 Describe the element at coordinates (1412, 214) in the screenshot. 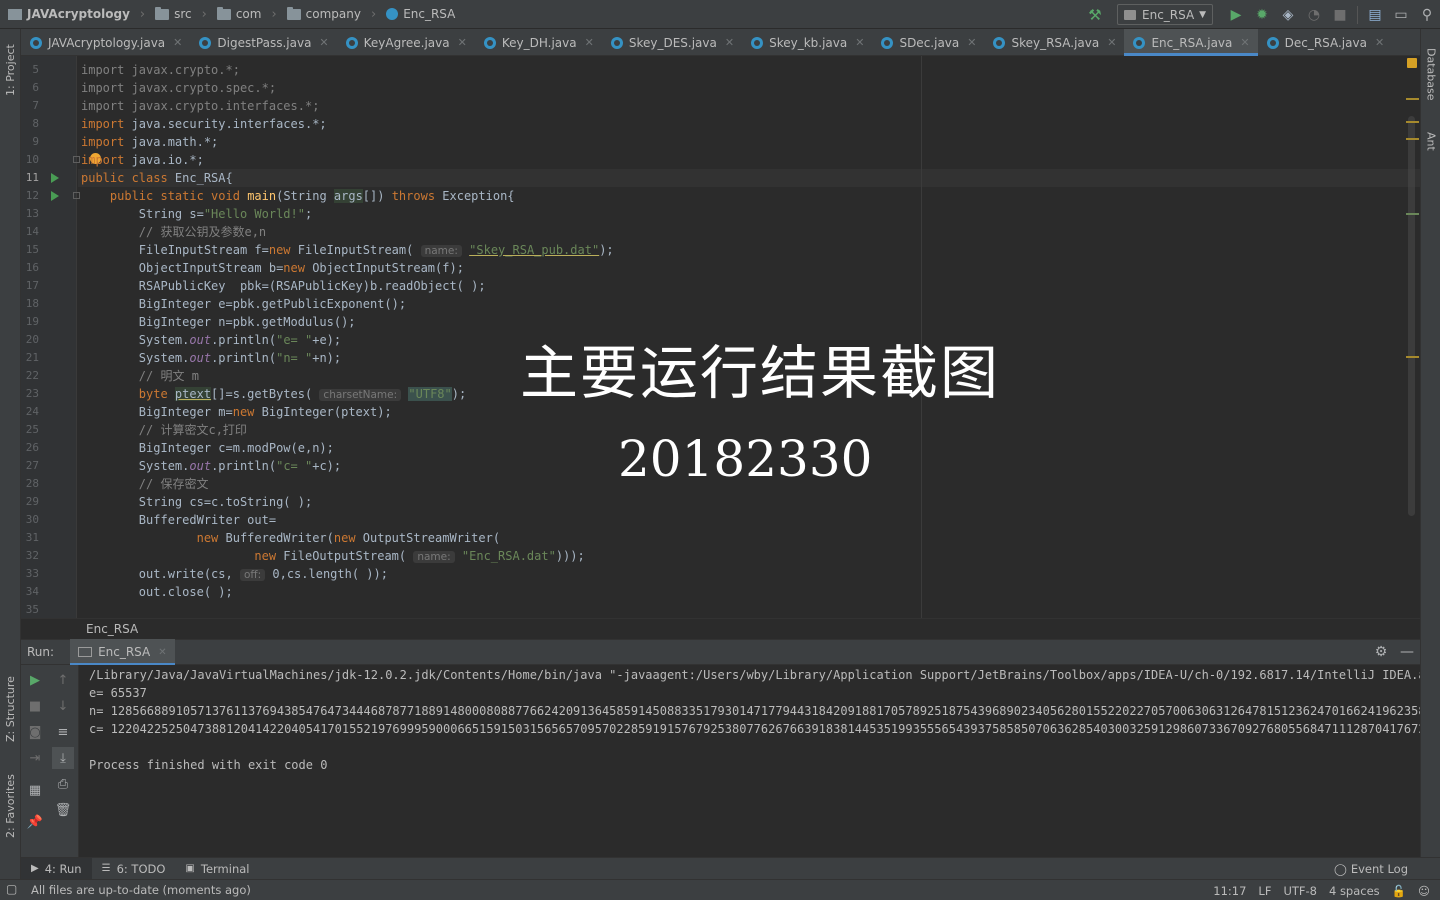

I see `change-marker` at that location.